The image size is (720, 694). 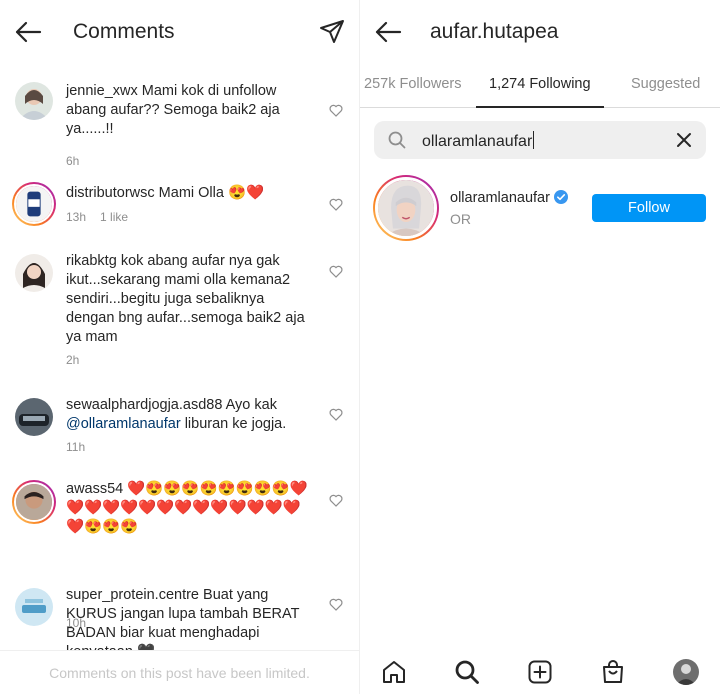 I want to click on comment-body: Mami Olla 😍❤️, so click(x=211, y=193).